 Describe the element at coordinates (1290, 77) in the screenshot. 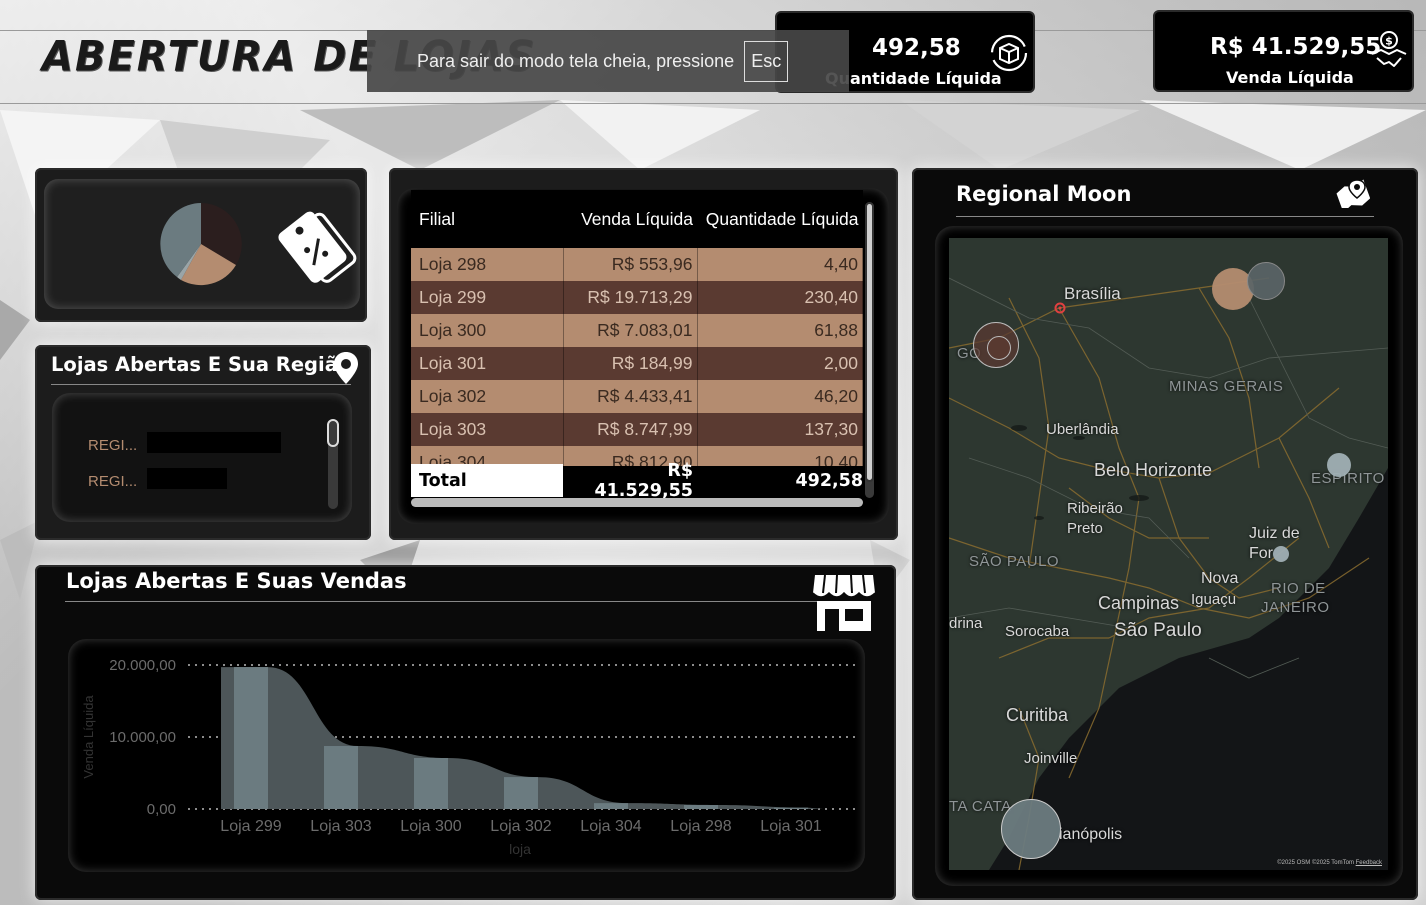

I see `kpi-sales-label: Venda Líquida` at that location.